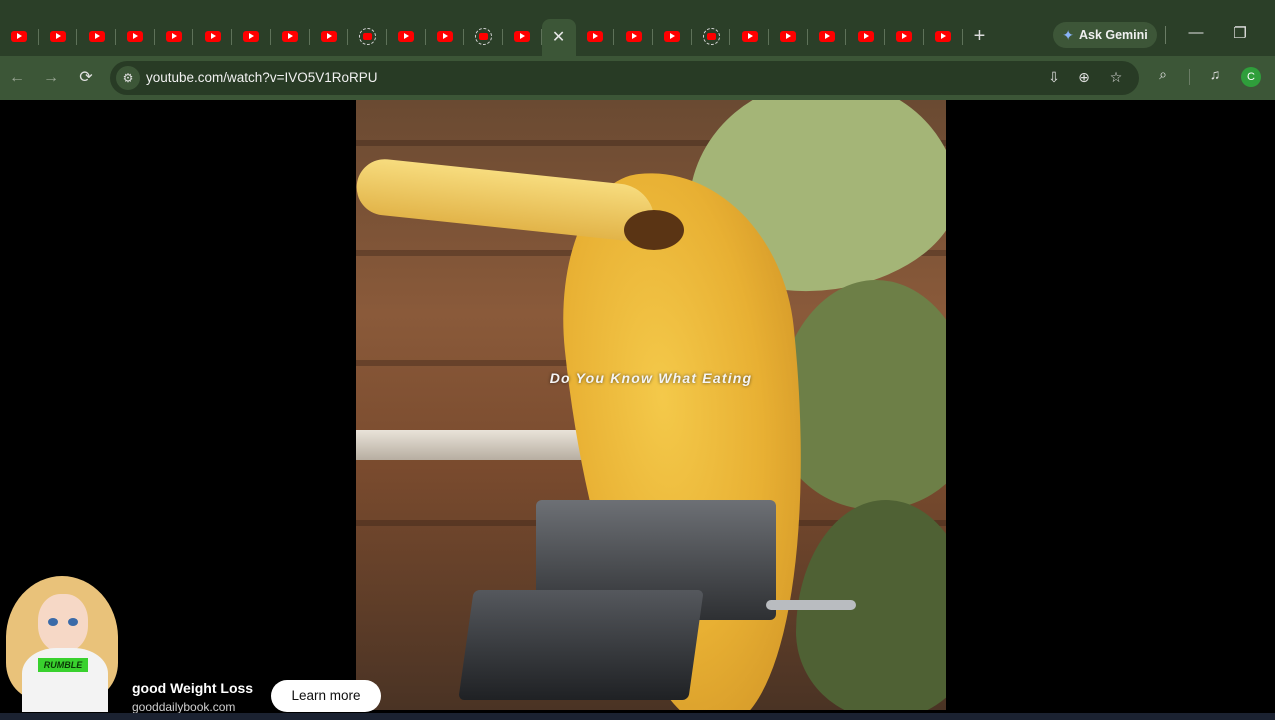 This screenshot has width=1275, height=720. I want to click on ad-avatar-image: RUMBLE, so click(64, 642).